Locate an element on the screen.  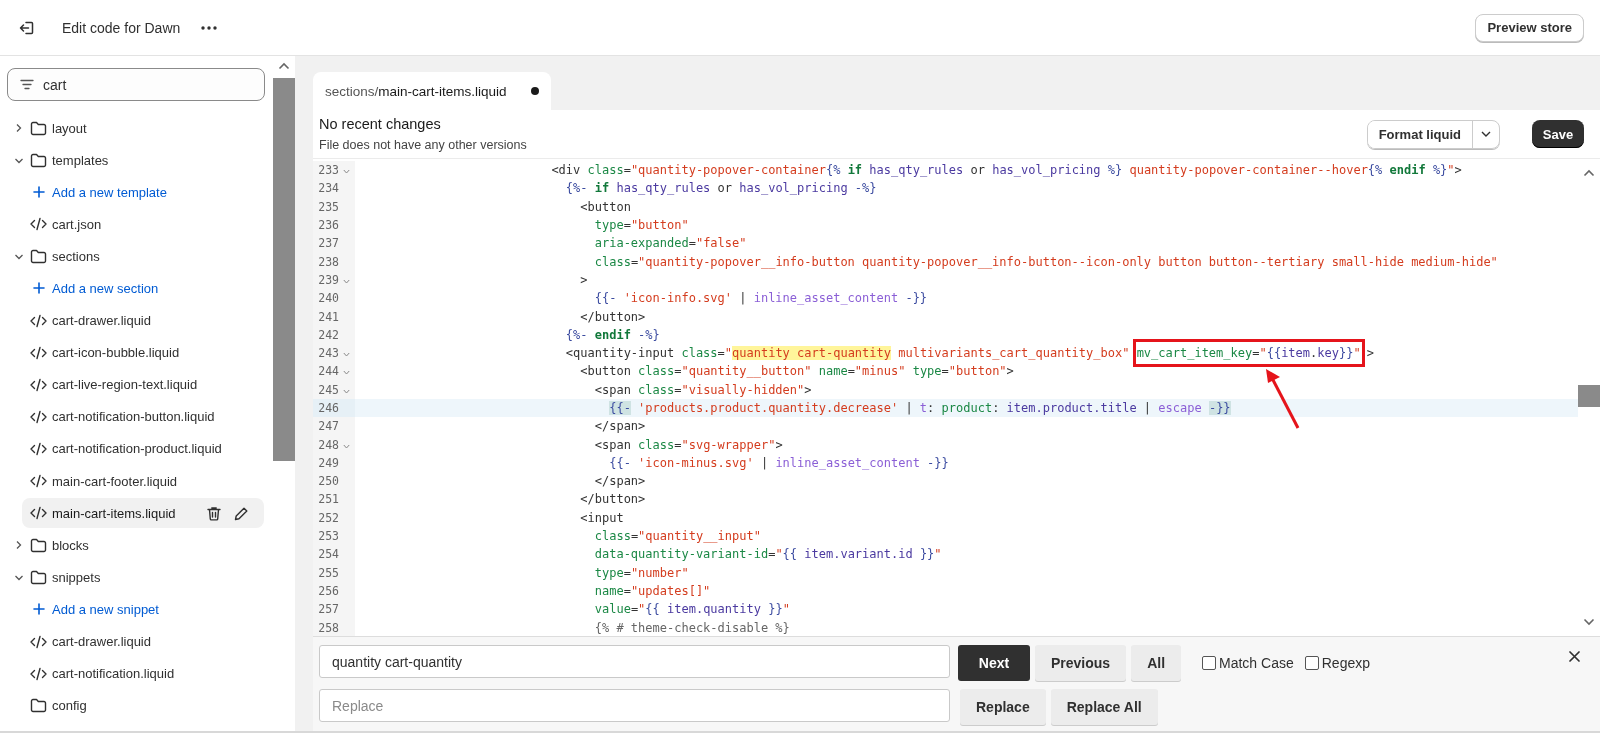
line-number: 254 is located at coordinates (328, 554).